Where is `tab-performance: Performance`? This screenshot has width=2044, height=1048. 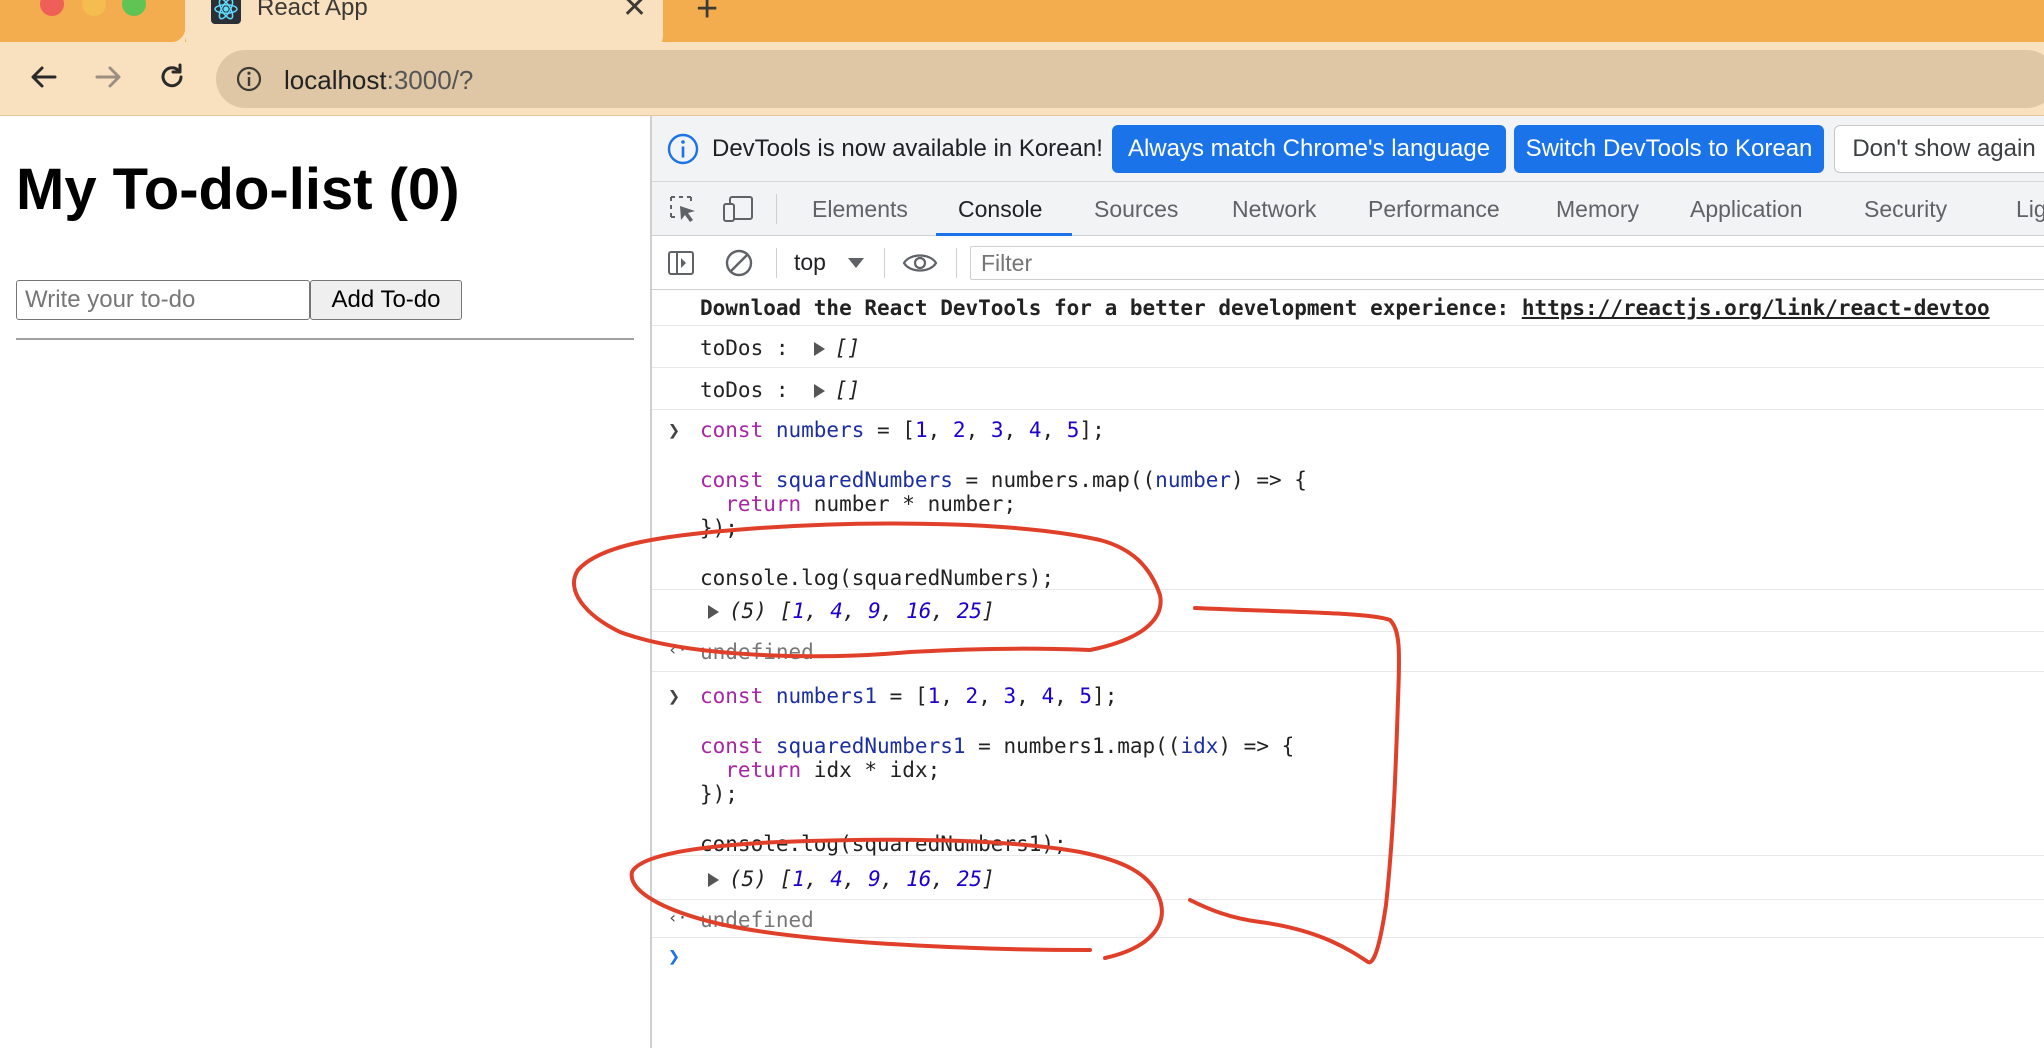
tab-performance: Performance is located at coordinates (1434, 209).